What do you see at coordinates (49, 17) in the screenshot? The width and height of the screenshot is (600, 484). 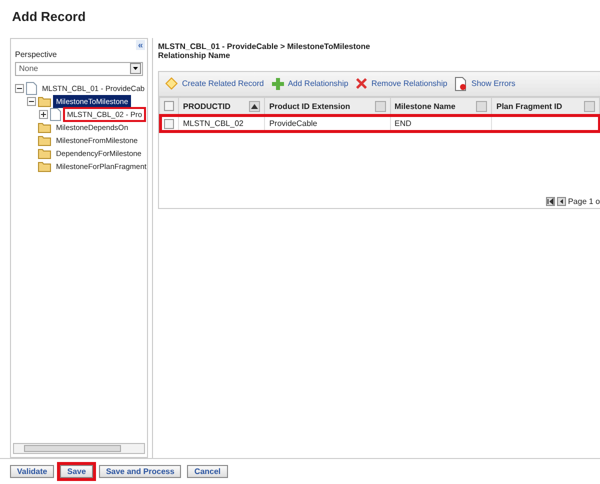 I see `dialog-title: Add Record` at bounding box center [49, 17].